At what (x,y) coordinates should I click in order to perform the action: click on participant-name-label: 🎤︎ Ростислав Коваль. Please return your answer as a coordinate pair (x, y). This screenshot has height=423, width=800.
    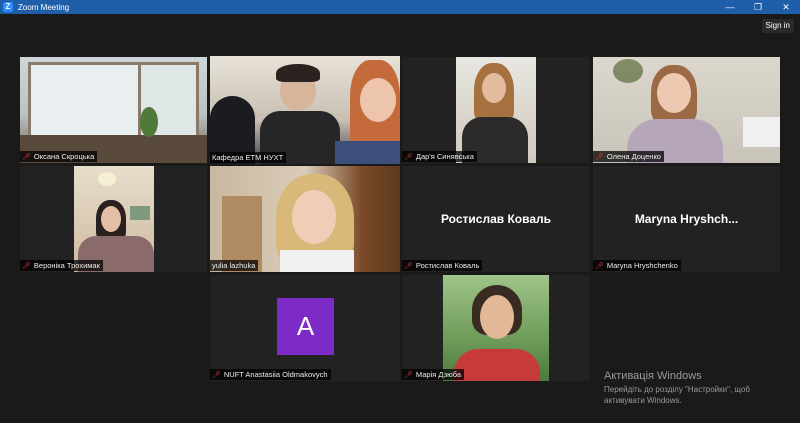
    Looking at the image, I should click on (442, 265).